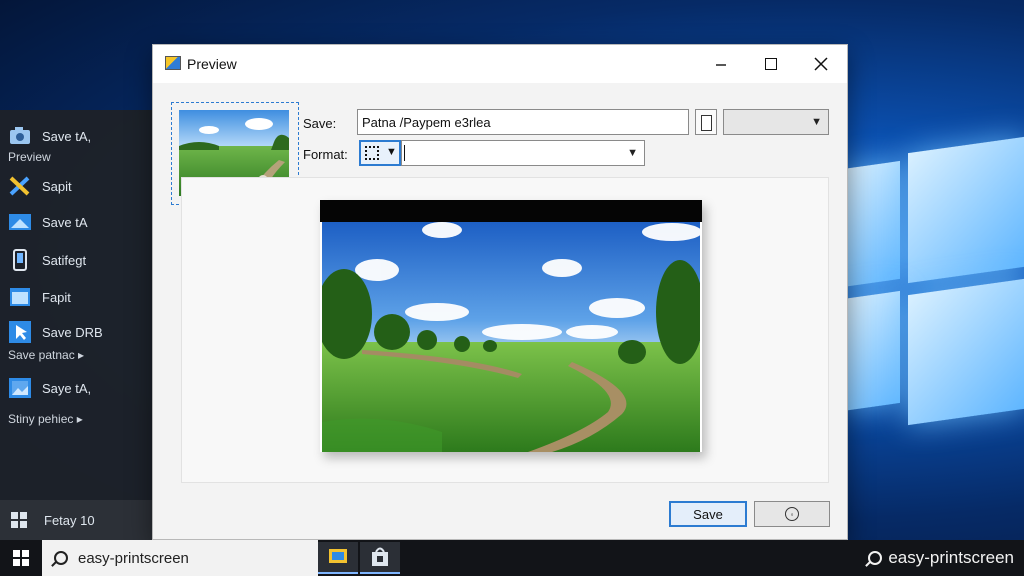  What do you see at coordinates (20, 388) in the screenshot?
I see `image-icon` at bounding box center [20, 388].